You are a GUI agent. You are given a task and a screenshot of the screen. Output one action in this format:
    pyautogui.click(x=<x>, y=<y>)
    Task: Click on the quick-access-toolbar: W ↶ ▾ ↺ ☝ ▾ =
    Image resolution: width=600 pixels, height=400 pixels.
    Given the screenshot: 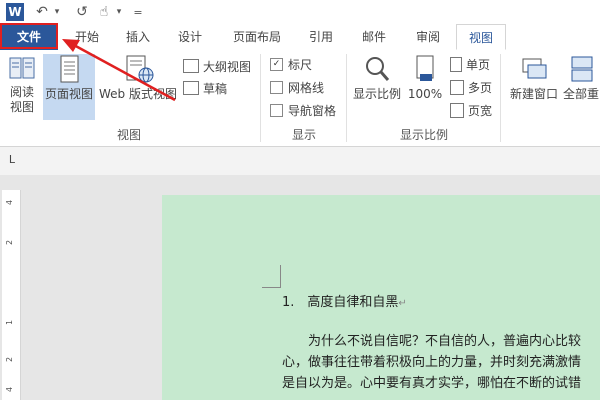 What is the action you would take?
    pyautogui.click(x=300, y=12)
    